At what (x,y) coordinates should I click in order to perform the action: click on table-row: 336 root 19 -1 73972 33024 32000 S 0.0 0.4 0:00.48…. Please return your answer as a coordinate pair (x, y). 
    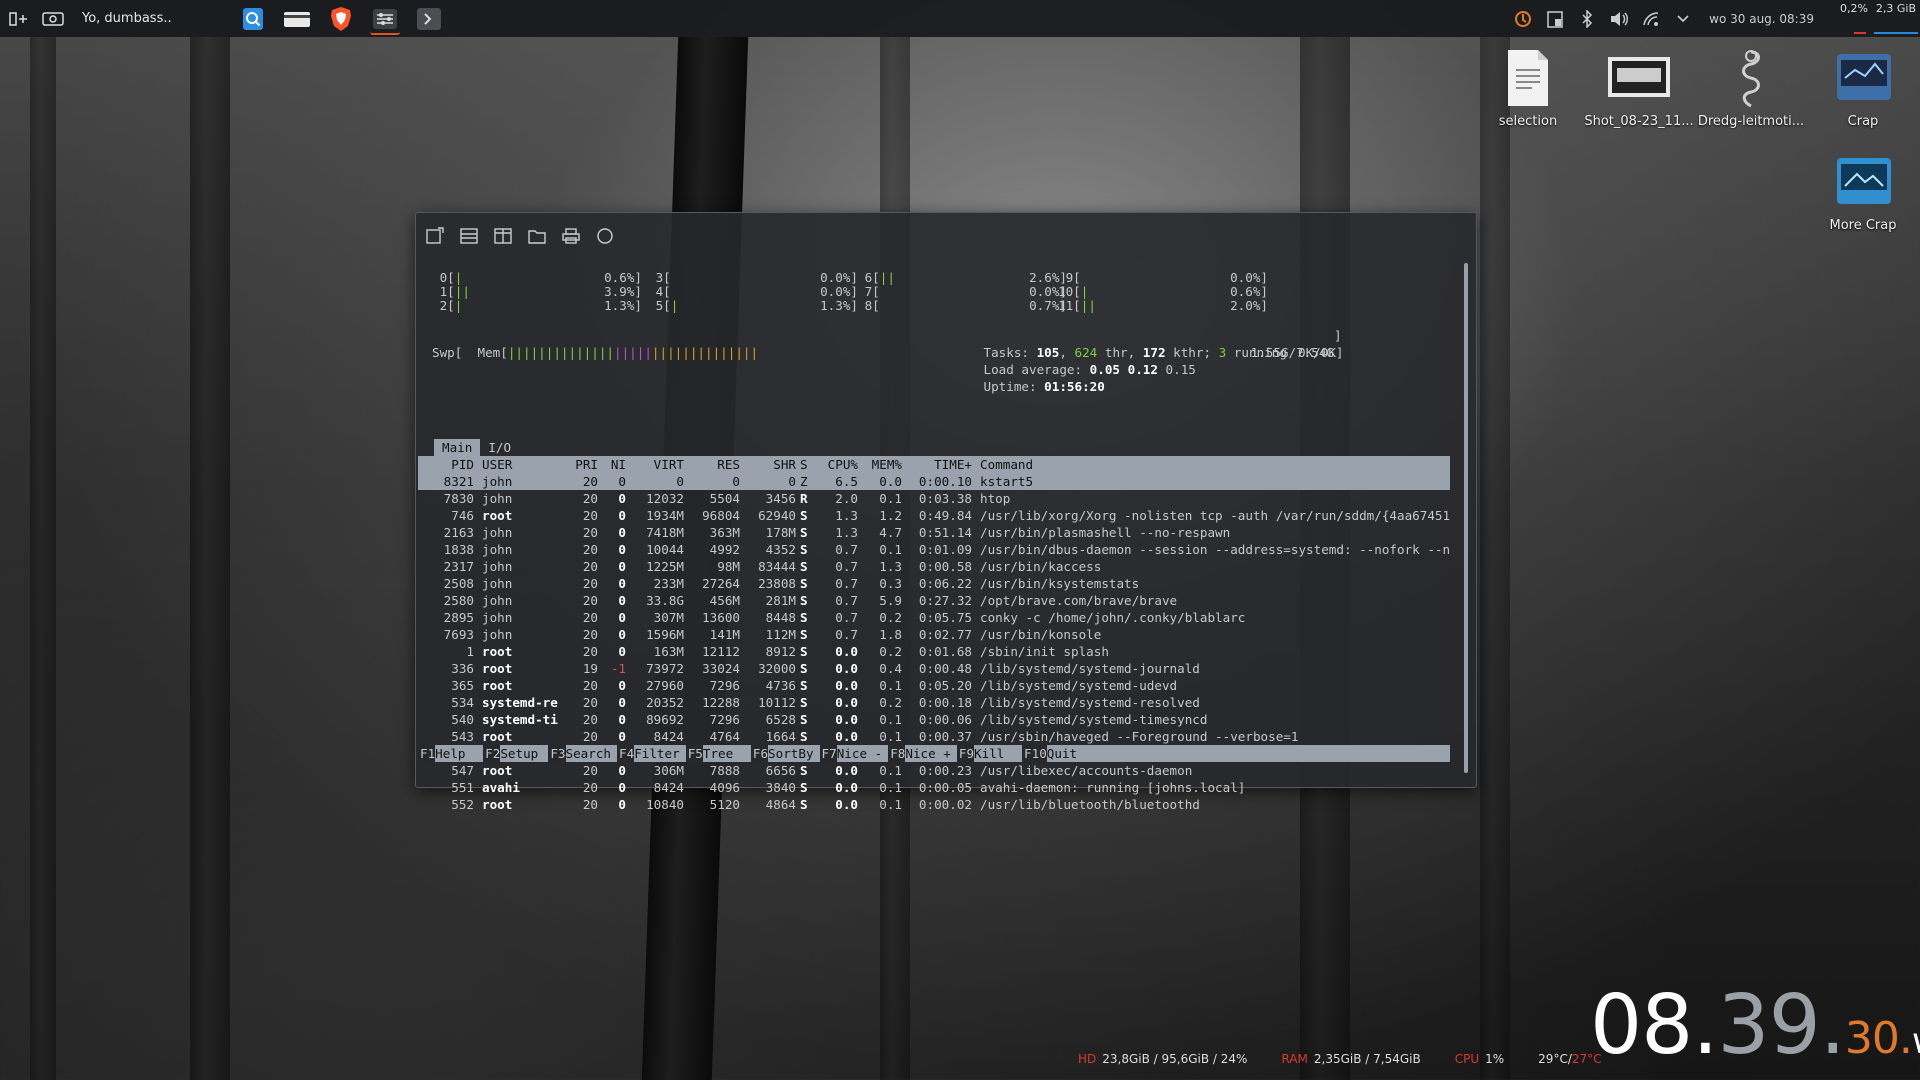
    Looking at the image, I should click on (934, 668).